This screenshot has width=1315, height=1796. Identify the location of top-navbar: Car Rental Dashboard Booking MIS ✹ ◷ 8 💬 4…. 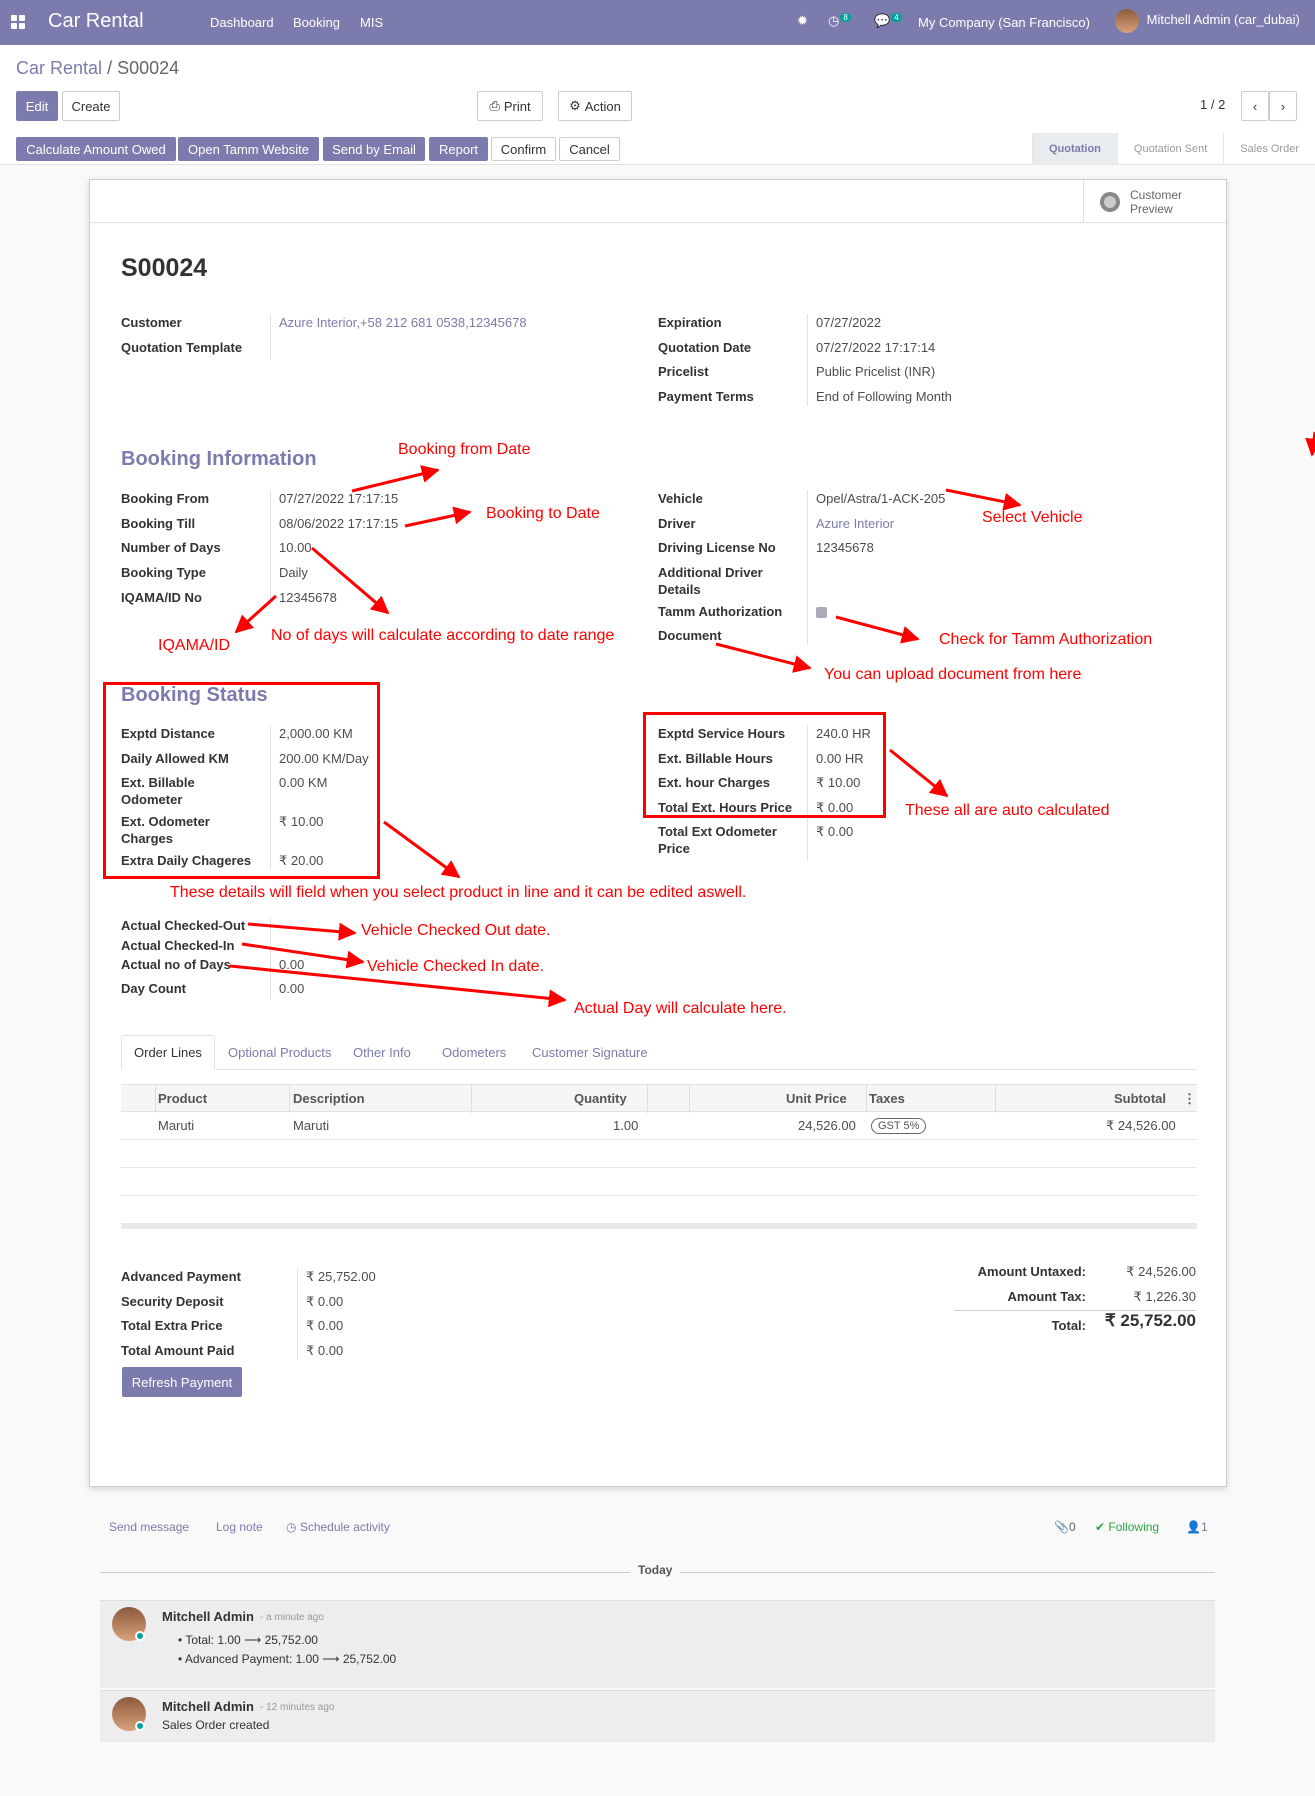
(657, 22).